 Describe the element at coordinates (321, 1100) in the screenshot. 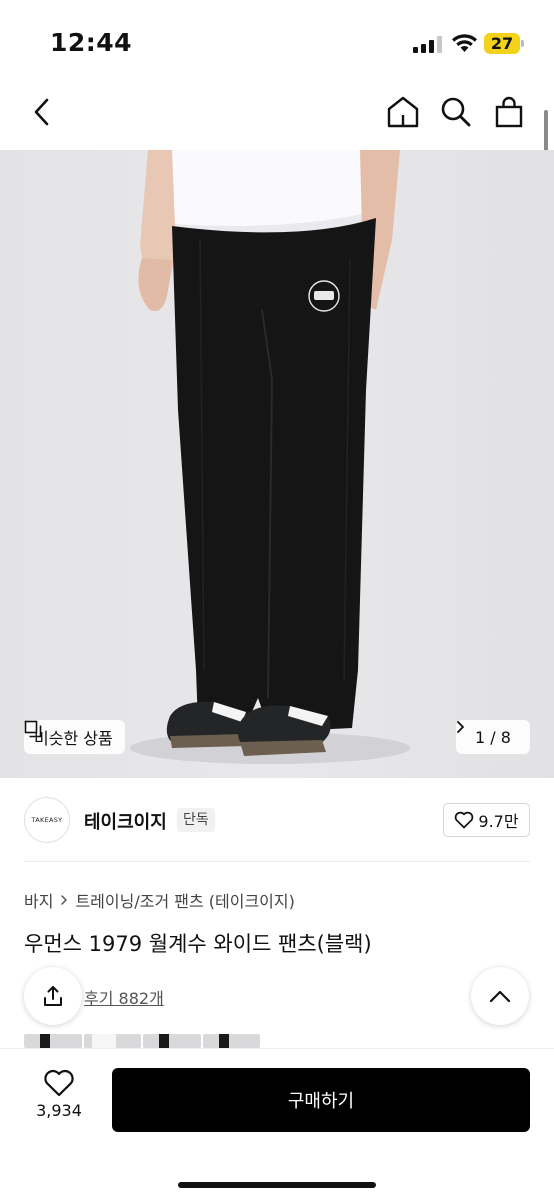

I see `buy-button: 구매하기` at that location.